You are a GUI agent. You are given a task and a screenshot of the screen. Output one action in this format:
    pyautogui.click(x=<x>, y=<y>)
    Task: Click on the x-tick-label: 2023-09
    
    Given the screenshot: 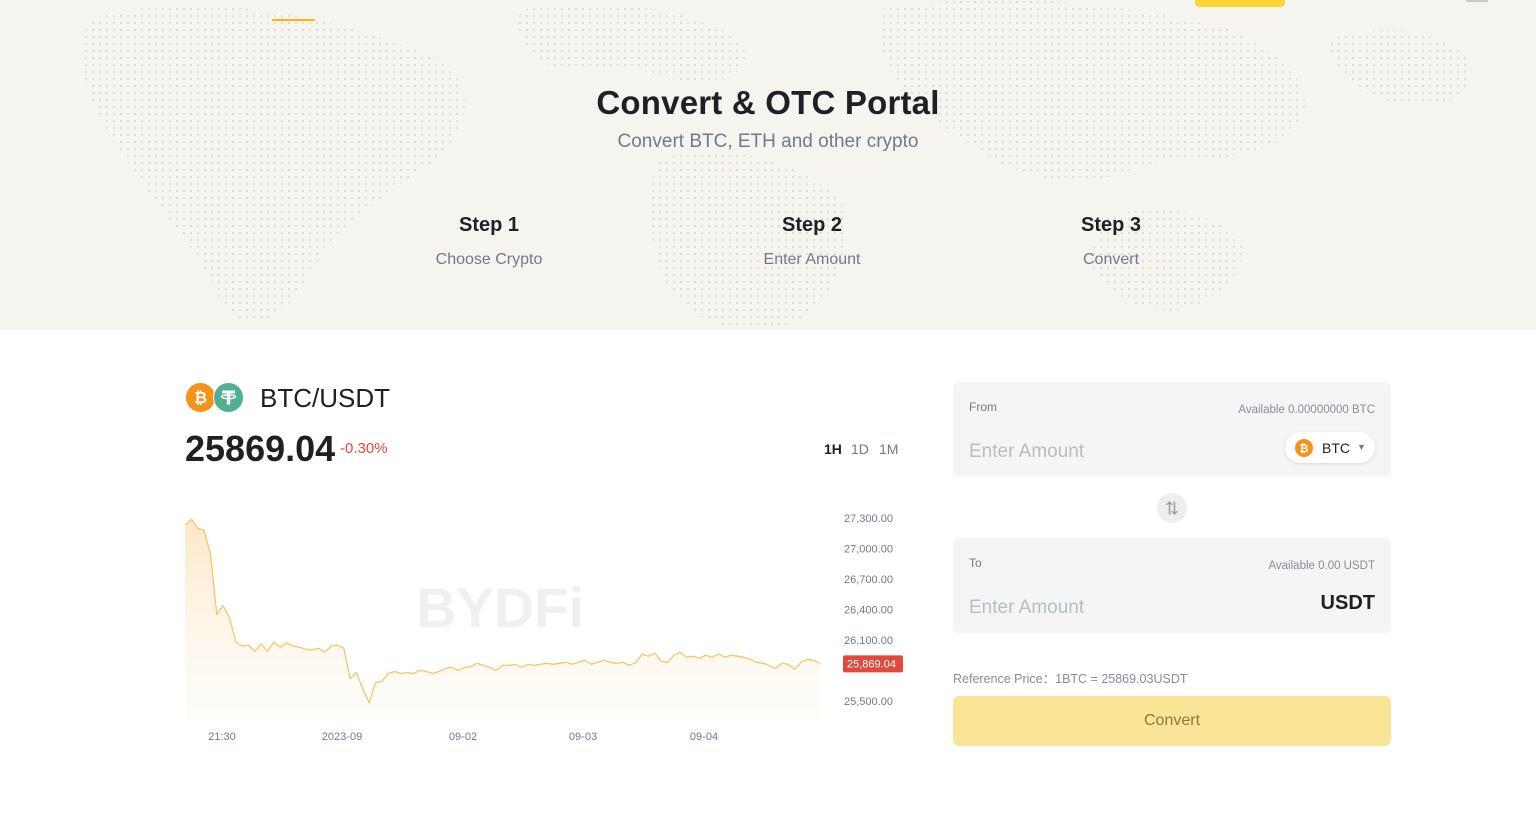 What is the action you would take?
    pyautogui.click(x=342, y=737)
    